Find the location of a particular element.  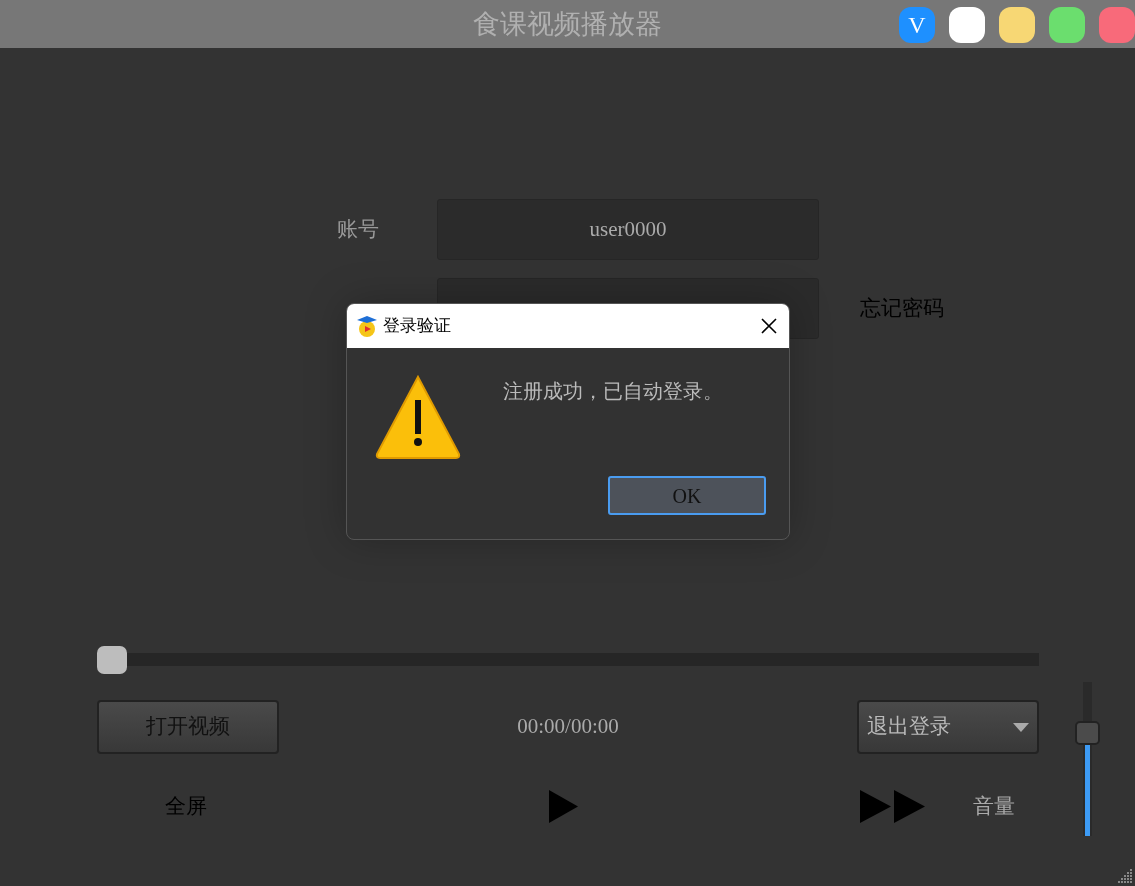

resize-grip-icon is located at coordinates (1124, 875).